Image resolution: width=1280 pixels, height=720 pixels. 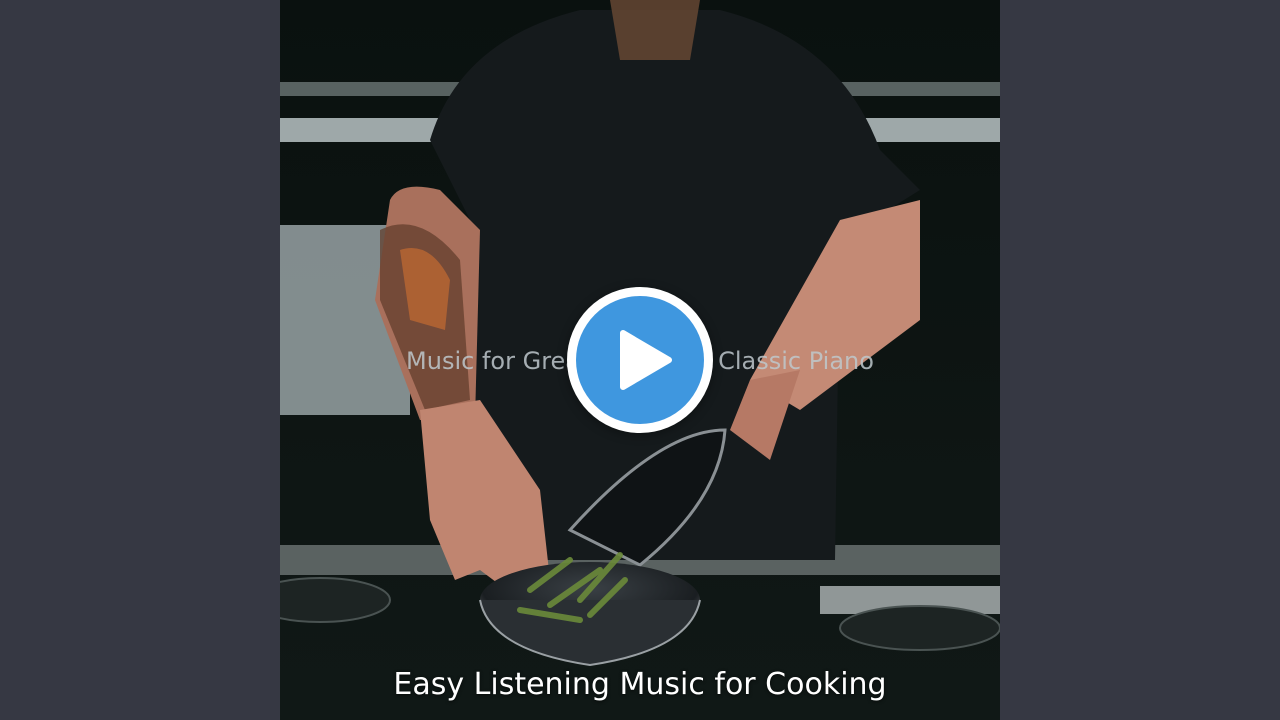 What do you see at coordinates (646, 360) in the screenshot?
I see `play-icon` at bounding box center [646, 360].